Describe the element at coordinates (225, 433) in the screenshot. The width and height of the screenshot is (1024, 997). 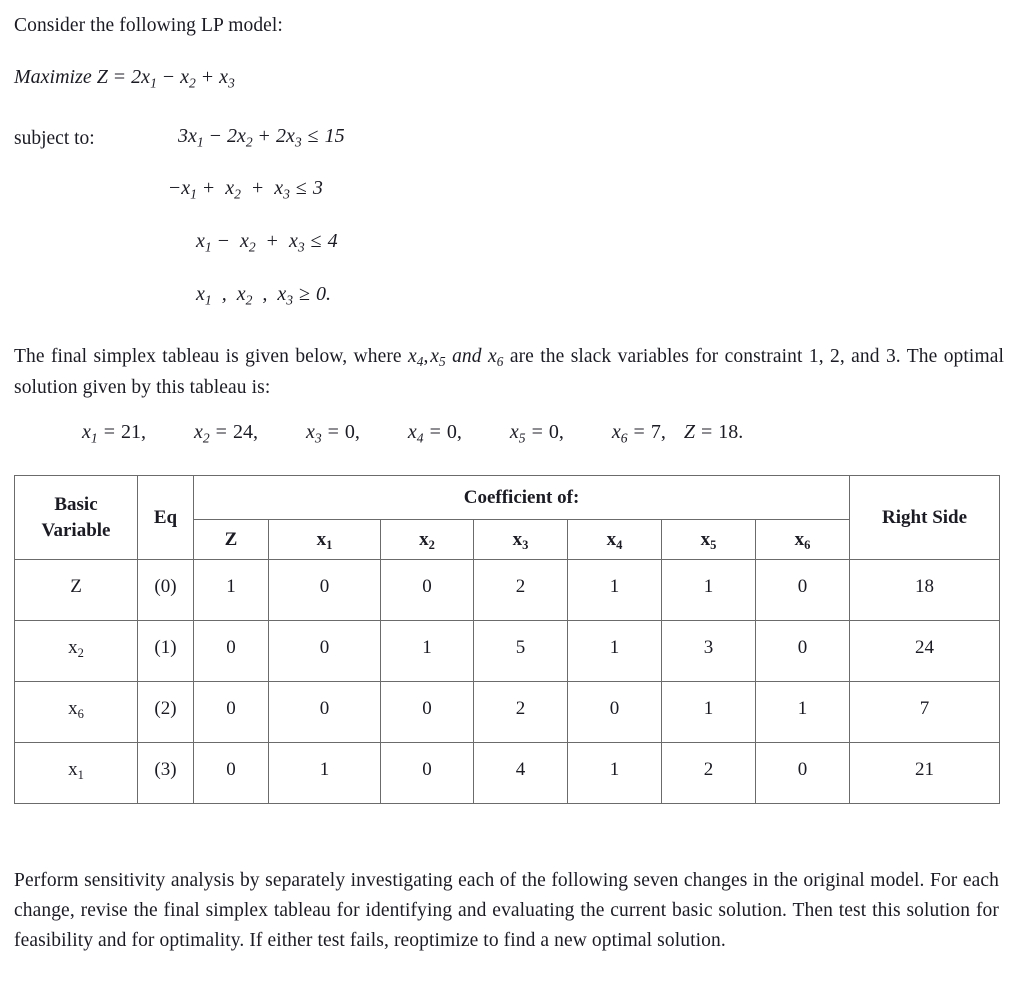
I see `solution-x2: x2 = 24,` at that location.